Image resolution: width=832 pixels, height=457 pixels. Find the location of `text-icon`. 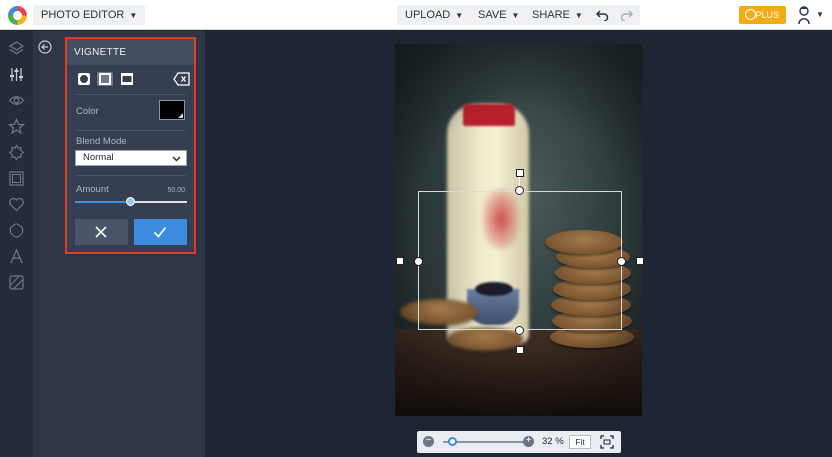

text-icon is located at coordinates (16, 256).